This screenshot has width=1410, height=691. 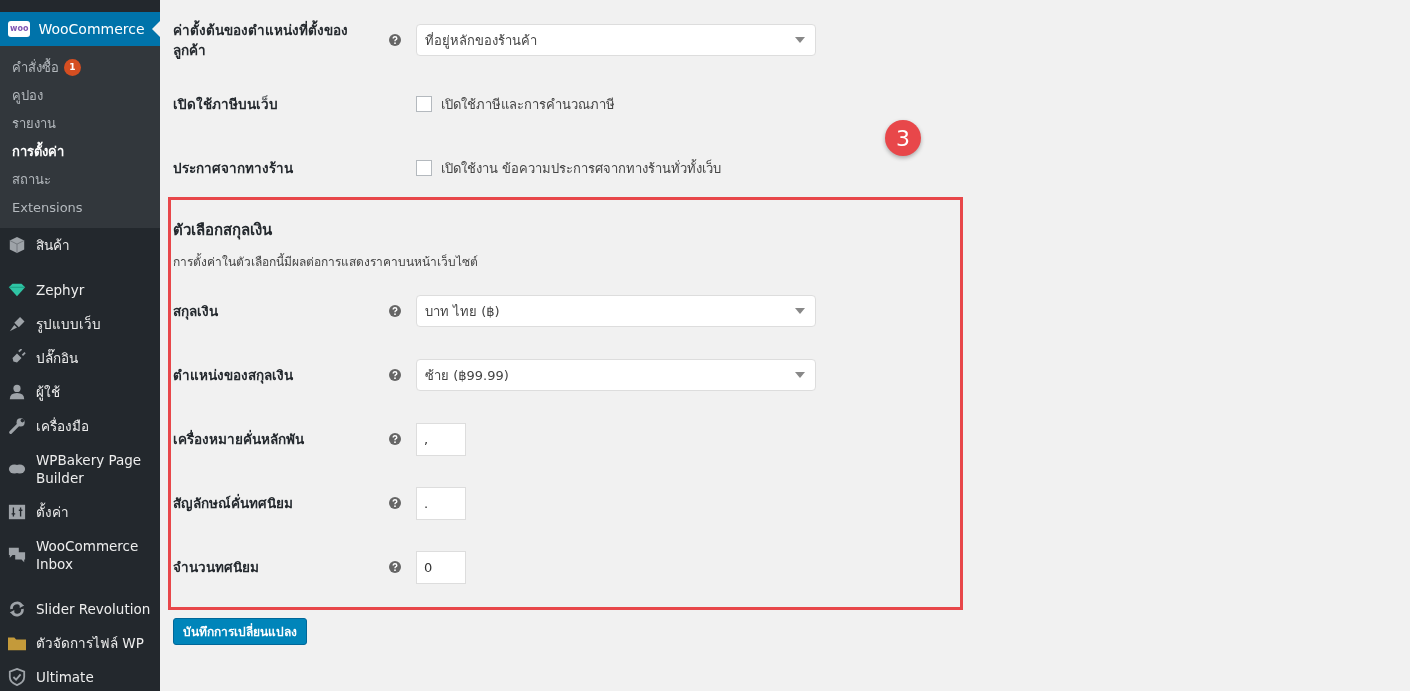 I want to click on field-label: สัญลักษณ์คั่นทศนิยม, so click(x=233, y=503).